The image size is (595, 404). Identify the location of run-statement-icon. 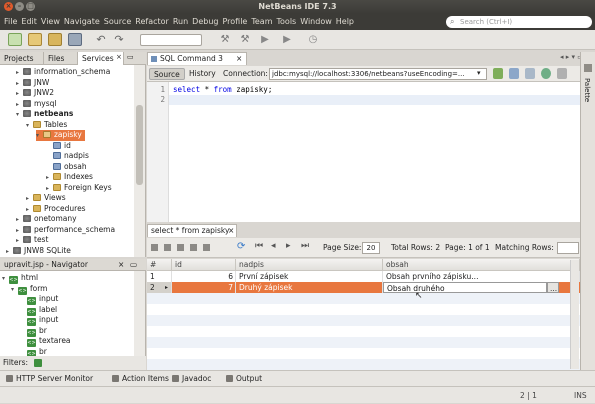
(514, 73).